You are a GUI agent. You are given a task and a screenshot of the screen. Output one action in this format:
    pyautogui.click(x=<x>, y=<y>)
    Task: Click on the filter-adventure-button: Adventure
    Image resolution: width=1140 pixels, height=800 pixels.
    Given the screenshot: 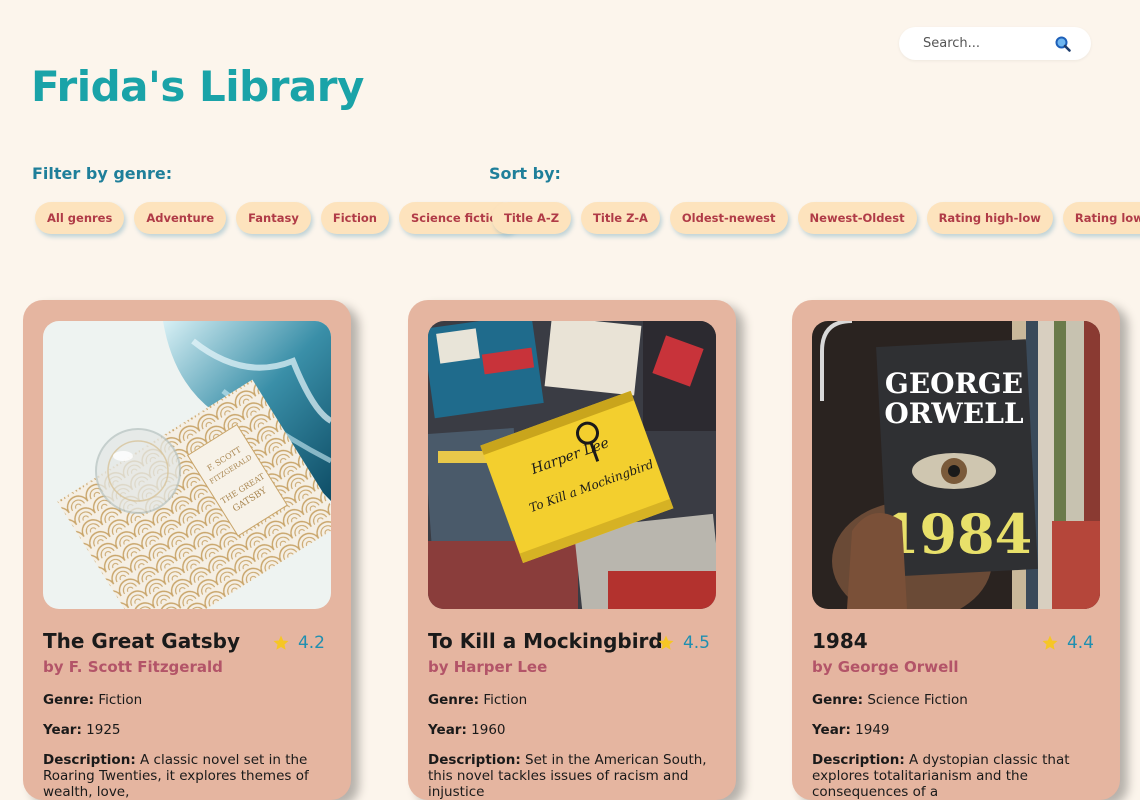 What is the action you would take?
    pyautogui.click(x=180, y=218)
    